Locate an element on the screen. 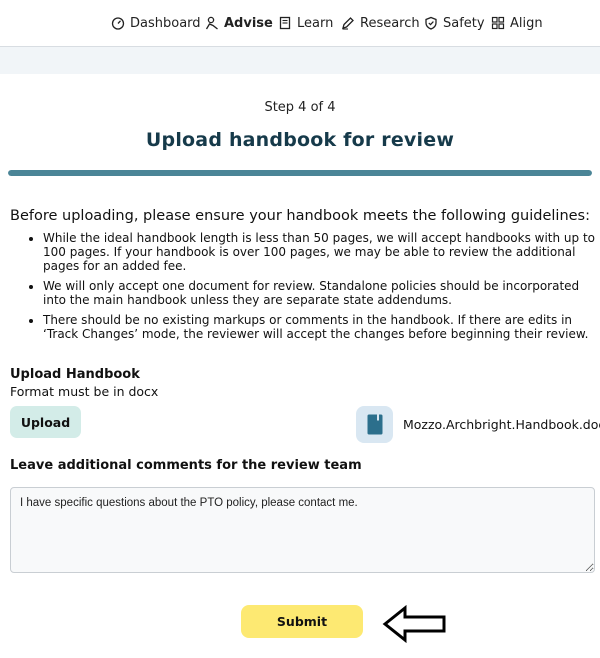  nav-item-label: Align is located at coordinates (526, 23).